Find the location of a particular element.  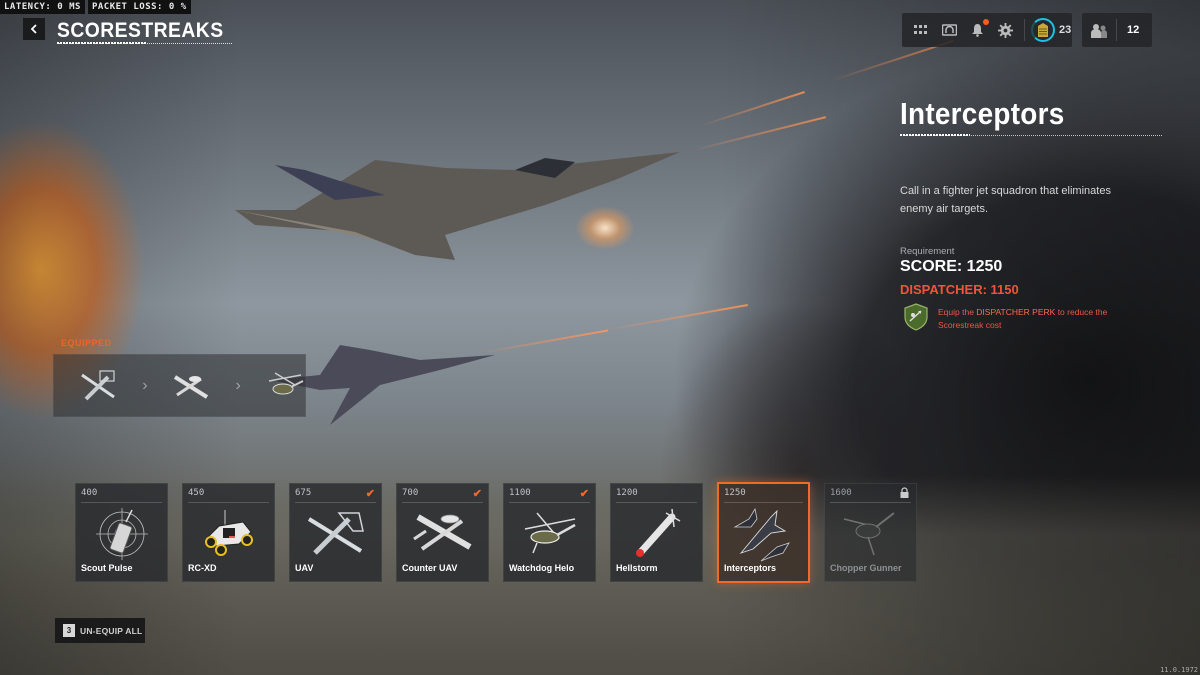

headset-button is located at coordinates (949, 30).